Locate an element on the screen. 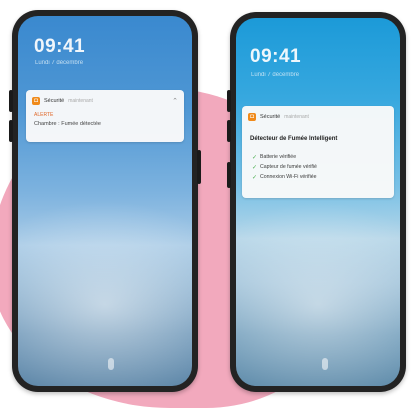 This screenshot has width=414, height=408. notification-header: ◘ Sécurité maintenant is located at coordinates (318, 117).